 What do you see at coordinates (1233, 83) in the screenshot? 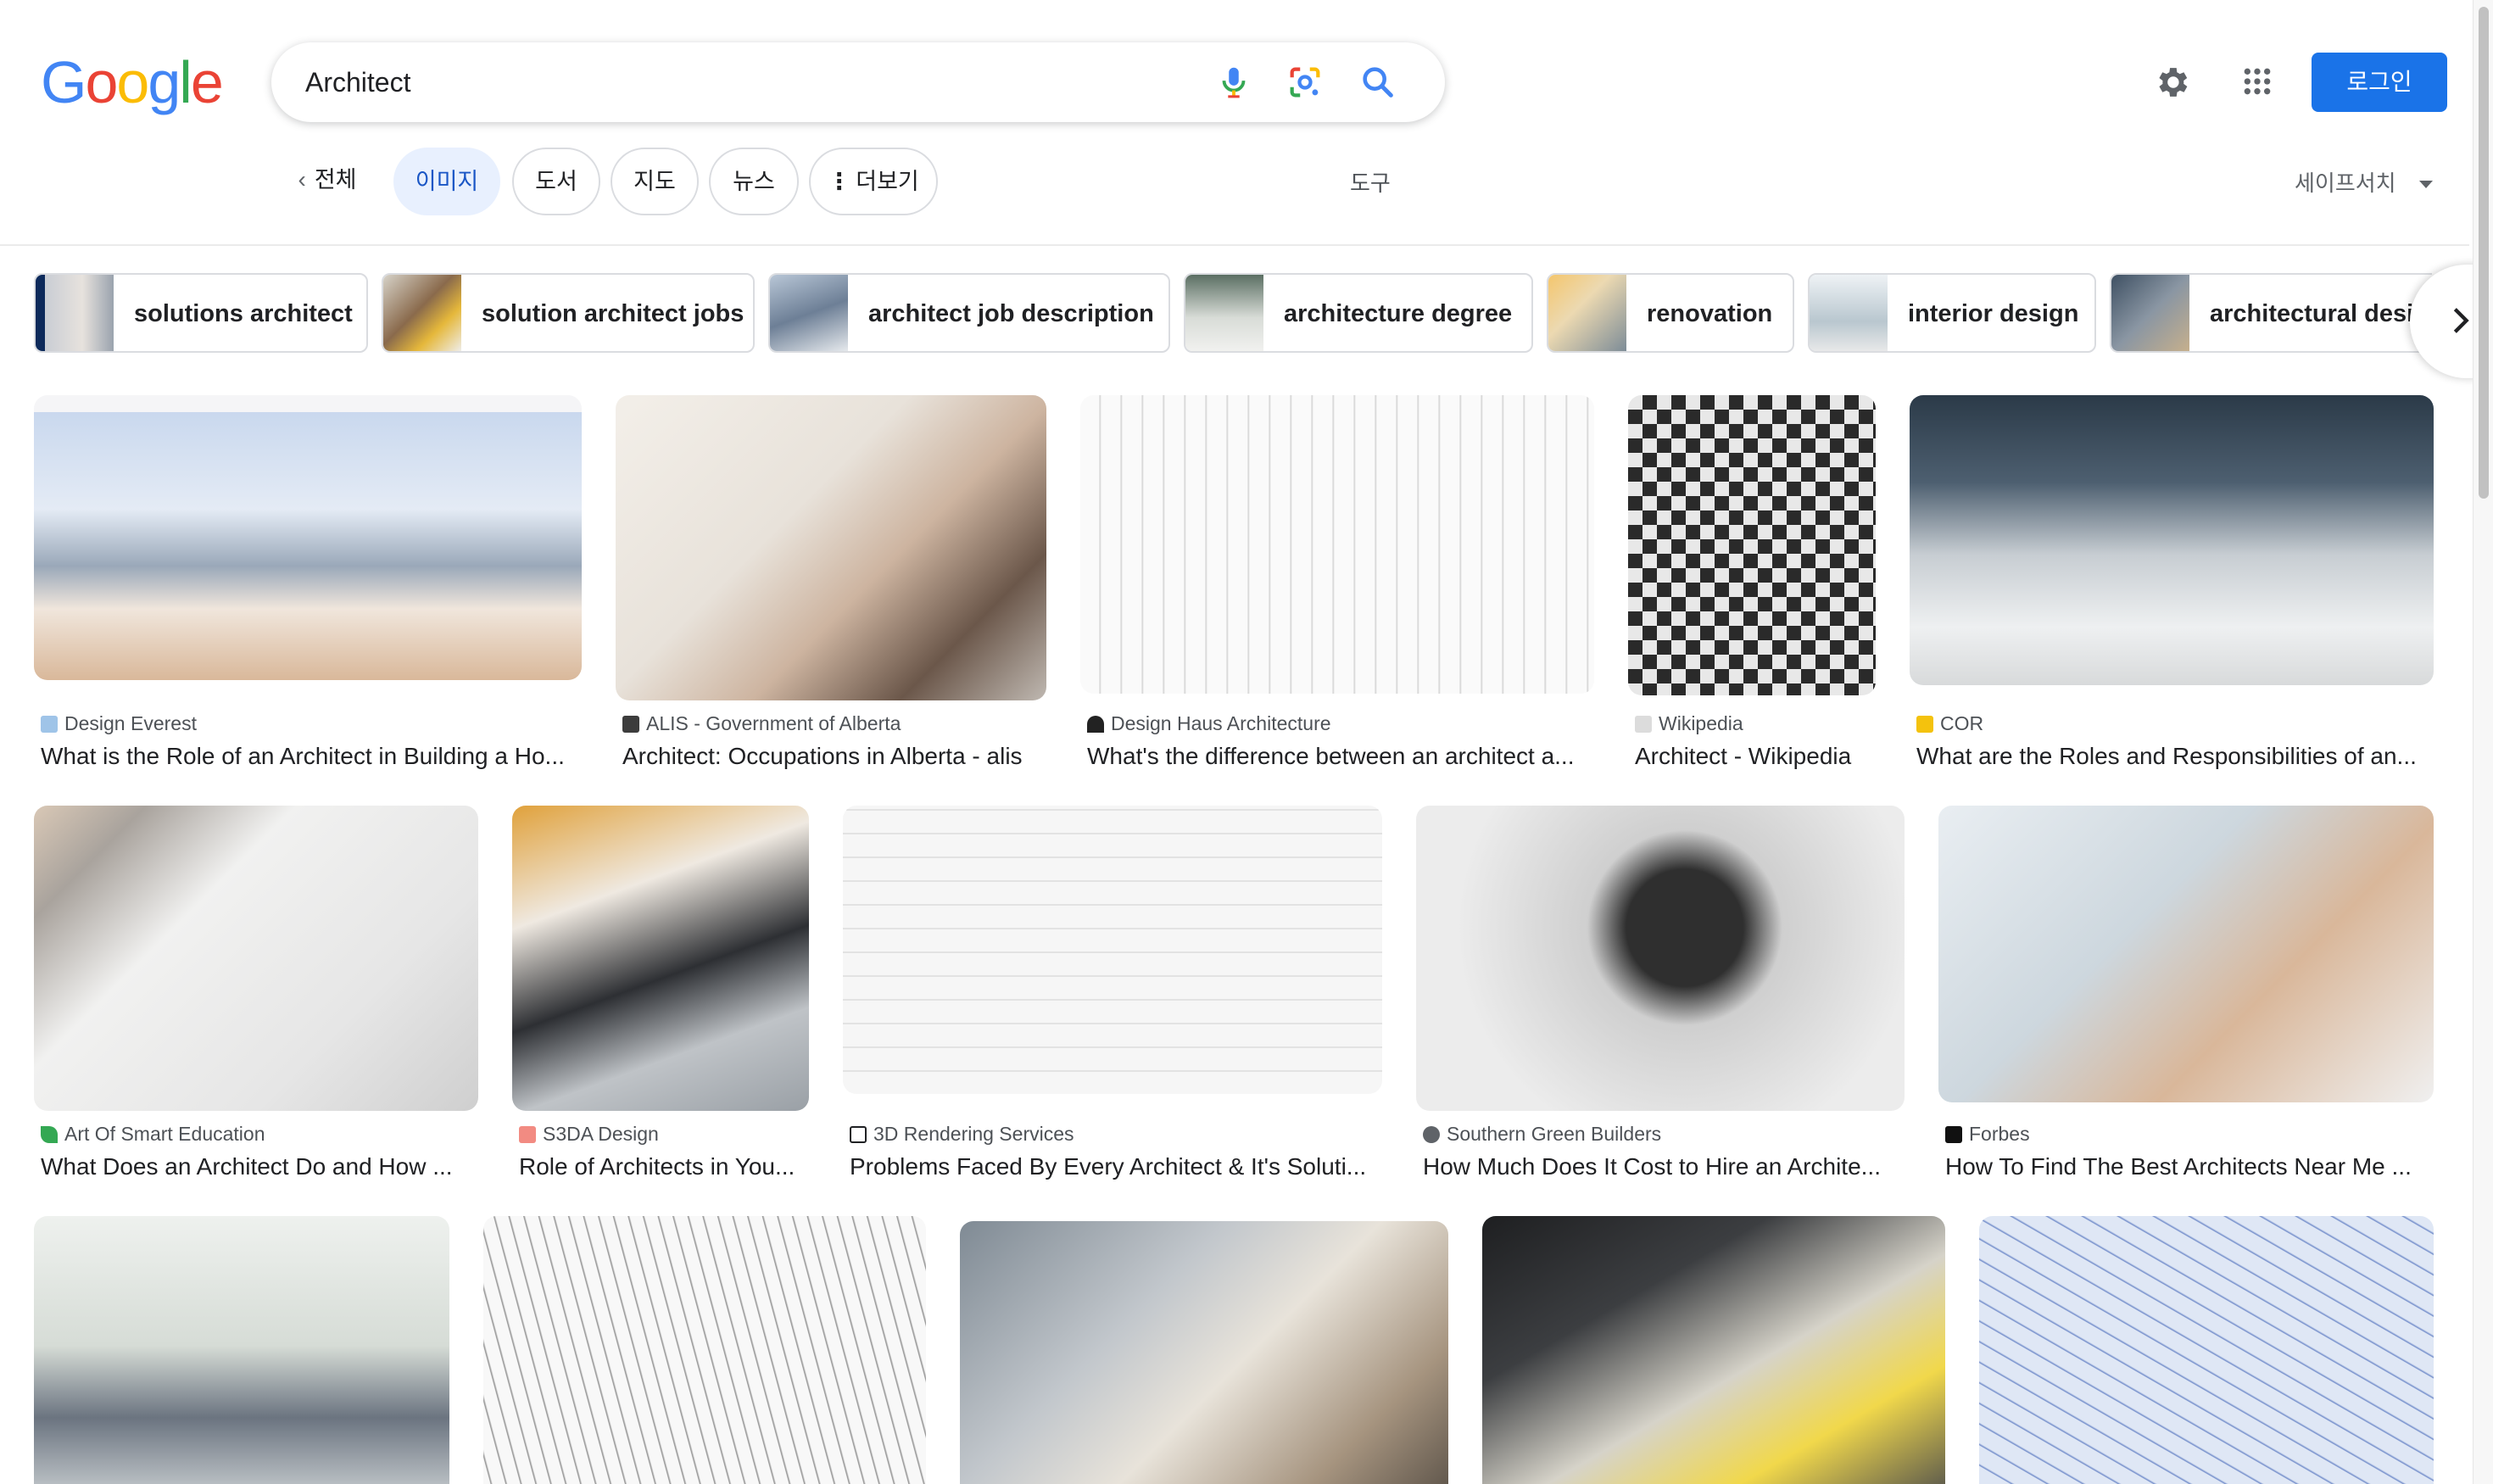
I see `microphone-icon` at bounding box center [1233, 83].